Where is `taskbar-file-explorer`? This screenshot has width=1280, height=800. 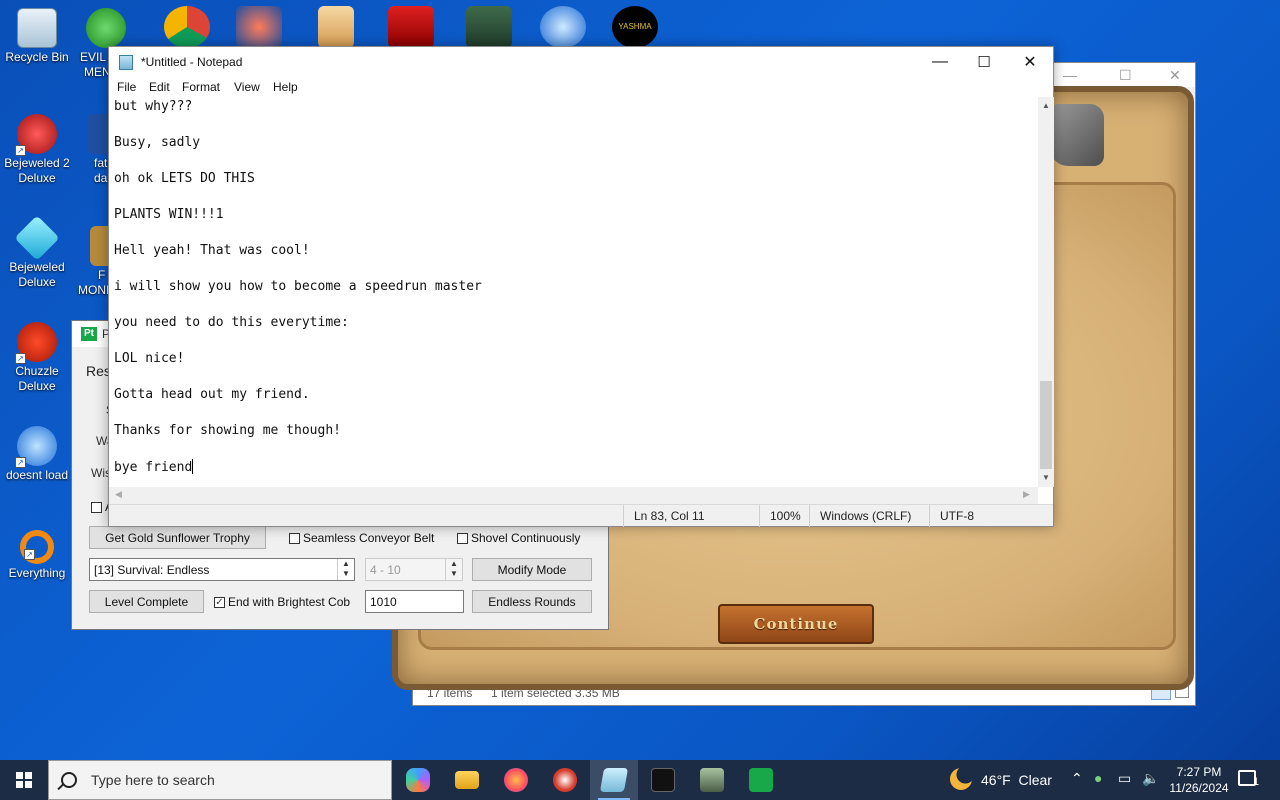
taskbar-file-explorer is located at coordinates (467, 780).